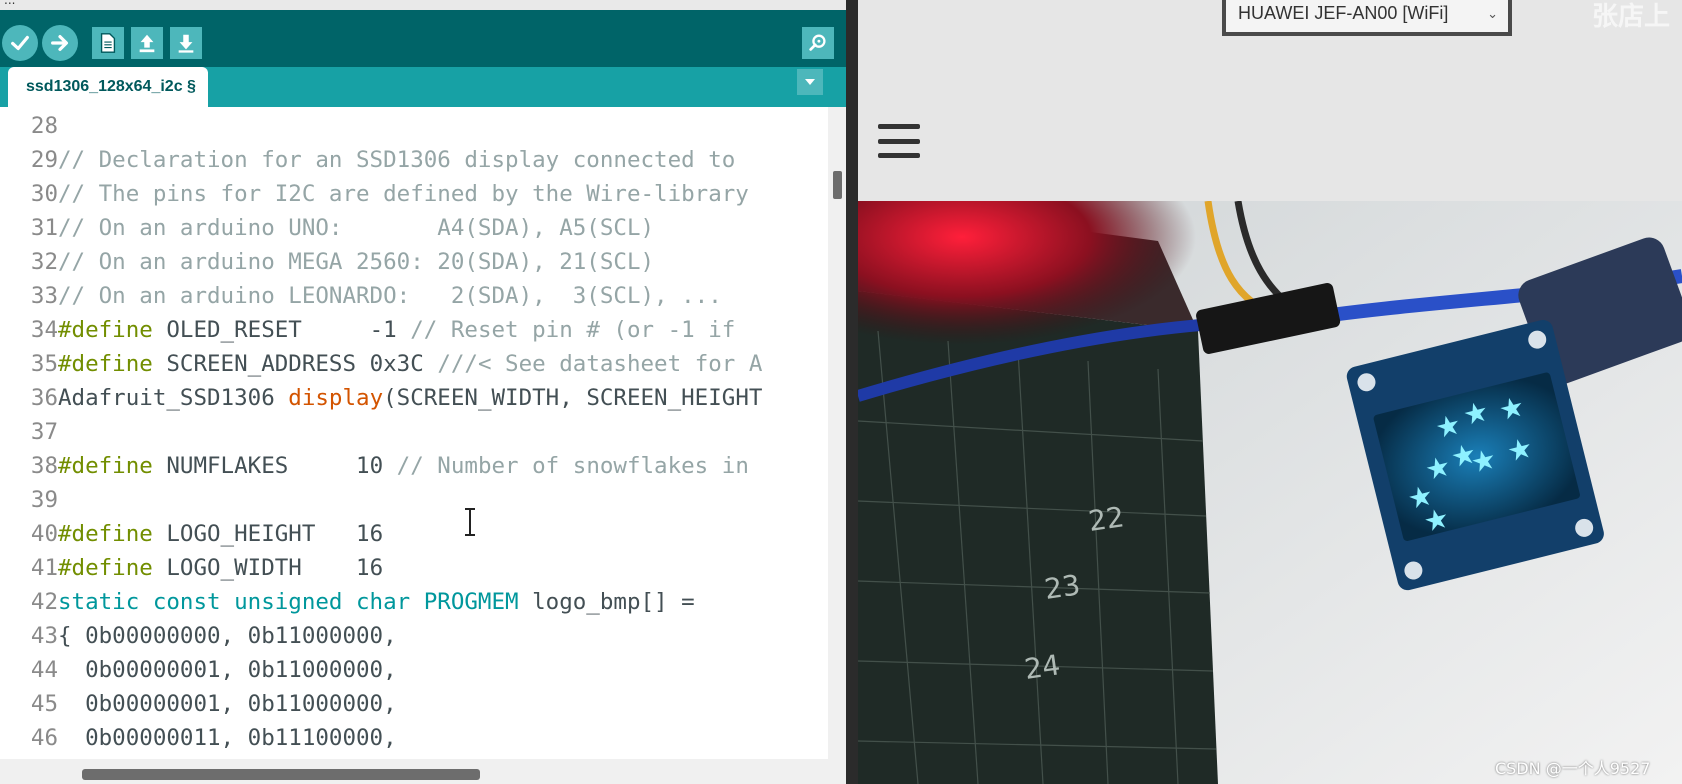 Image resolution: width=1682 pixels, height=784 pixels. What do you see at coordinates (336, 398) in the screenshot?
I see `code-token: display` at bounding box center [336, 398].